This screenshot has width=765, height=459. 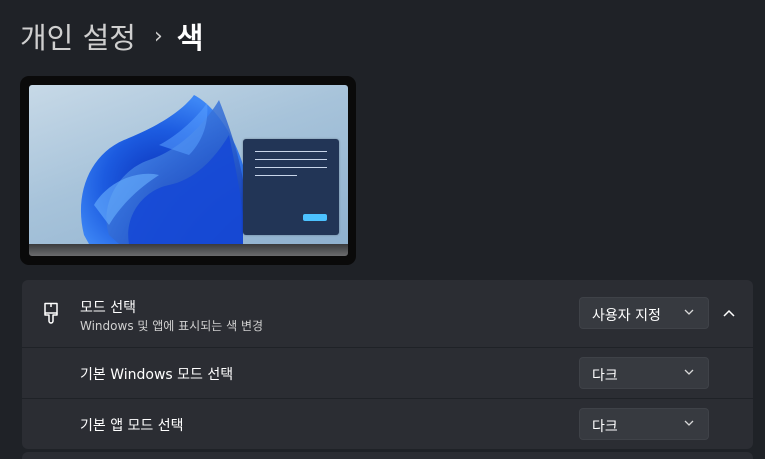 What do you see at coordinates (387, 313) in the screenshot?
I see `mode-setting-card: 모드 선택 Windows 및 앱에 표시되는 색 변경 사용자 지정` at bounding box center [387, 313].